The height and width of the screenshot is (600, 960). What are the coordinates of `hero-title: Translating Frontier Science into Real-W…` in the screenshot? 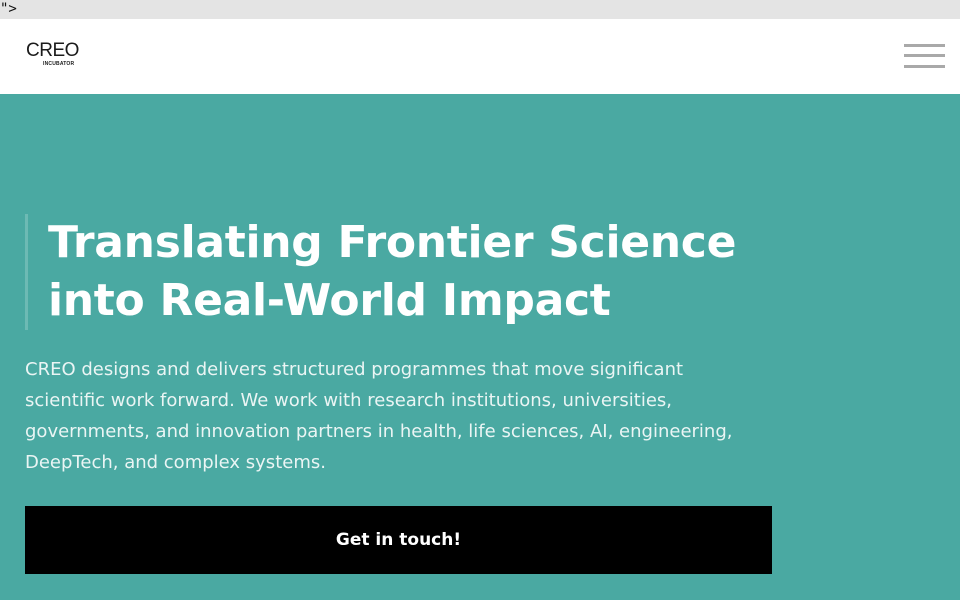 It's located at (406, 272).